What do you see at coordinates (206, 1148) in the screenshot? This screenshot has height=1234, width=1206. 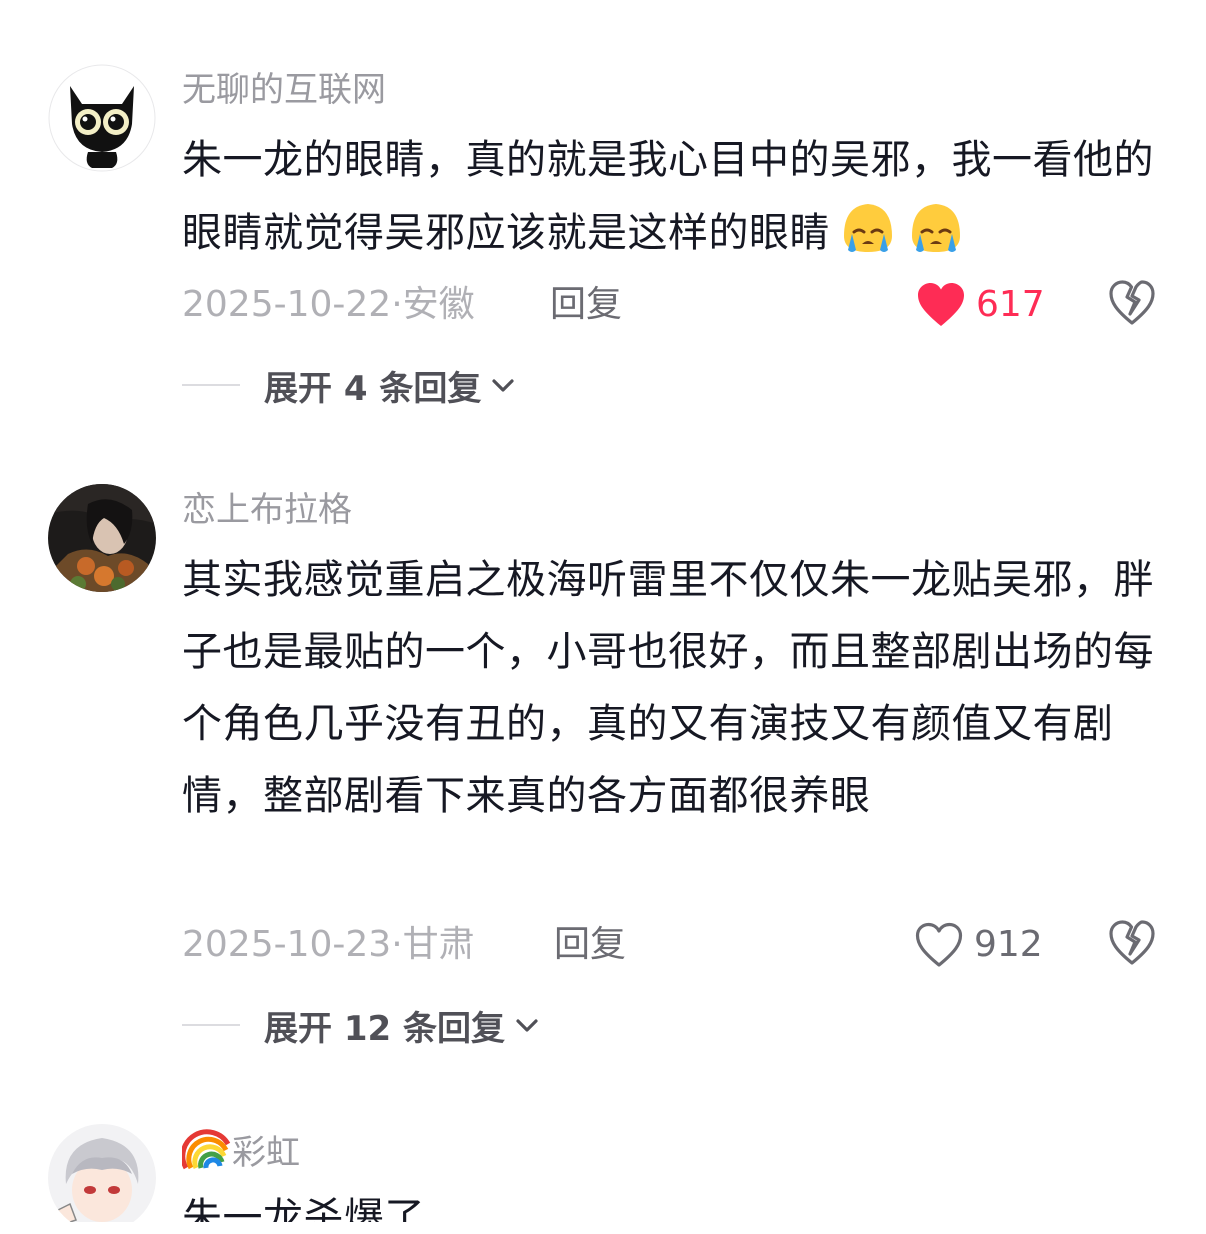 I see `rainbow-emoji` at bounding box center [206, 1148].